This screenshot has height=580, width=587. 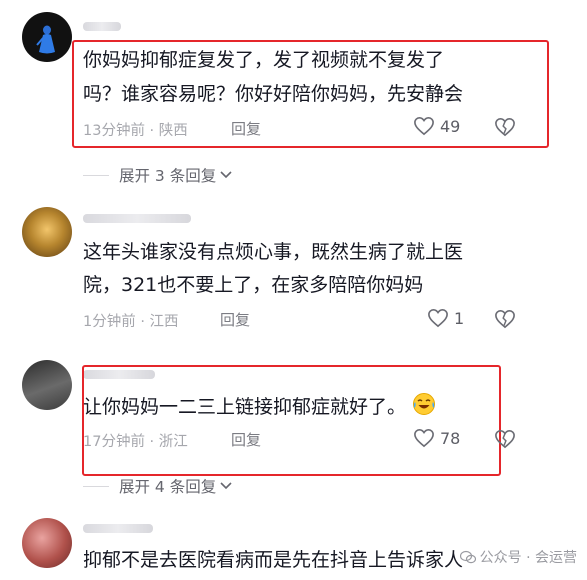 I want to click on comment-text-line: 吗？谁家容易呢？你好好陪你妈妈，先安静会, so click(x=273, y=94).